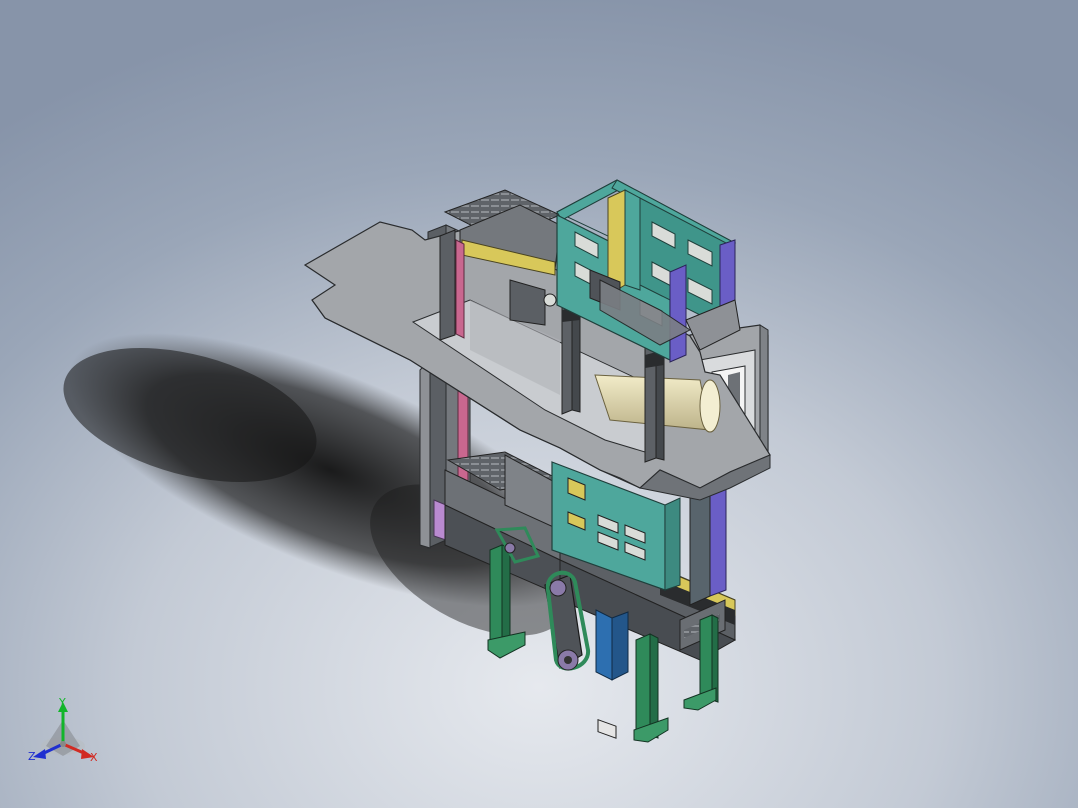  What do you see at coordinates (62, 702) in the screenshot?
I see `y-axis-label: Y` at bounding box center [62, 702].